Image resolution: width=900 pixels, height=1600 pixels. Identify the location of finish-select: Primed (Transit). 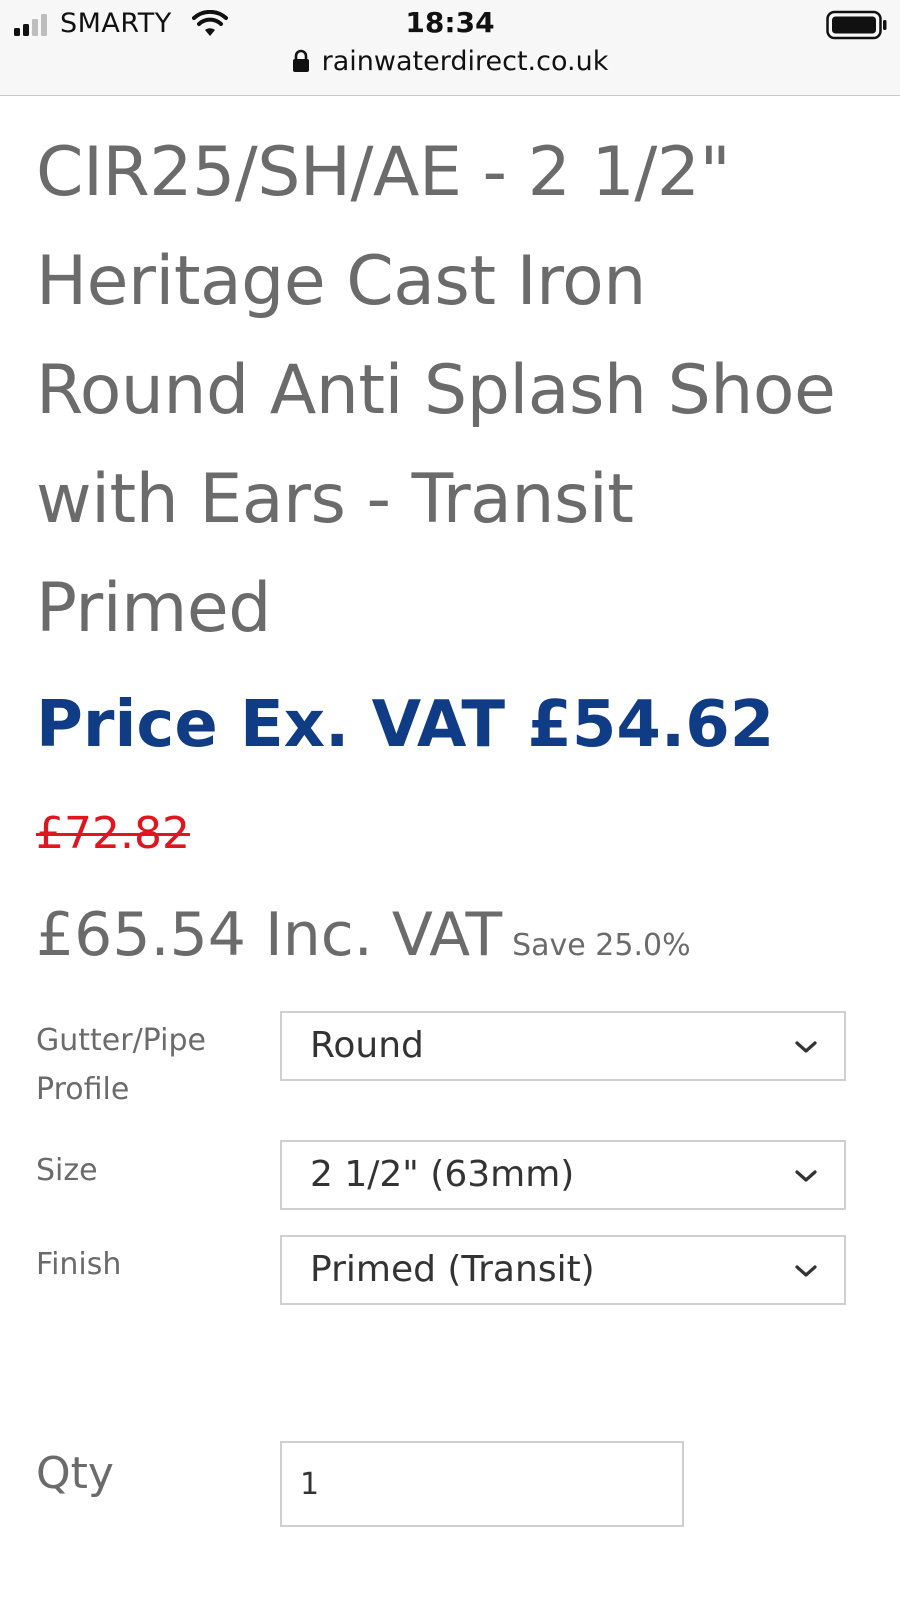
(563, 1270).